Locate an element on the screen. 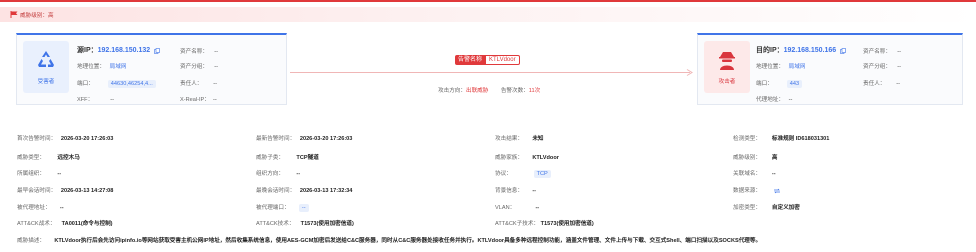 The height and width of the screenshot is (252, 976). threat-family: 威胁家族： KTLVdoor is located at coordinates (527, 157).